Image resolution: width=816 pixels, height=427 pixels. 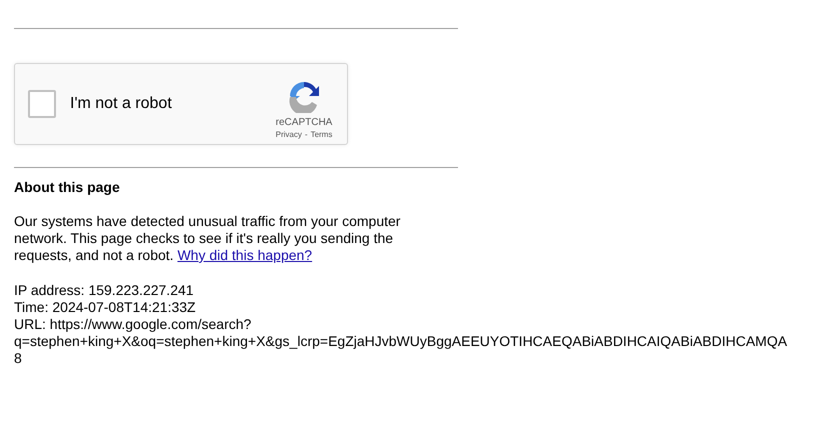 What do you see at coordinates (121, 104) in the screenshot?
I see `checkbox-label: I'm not a robot` at bounding box center [121, 104].